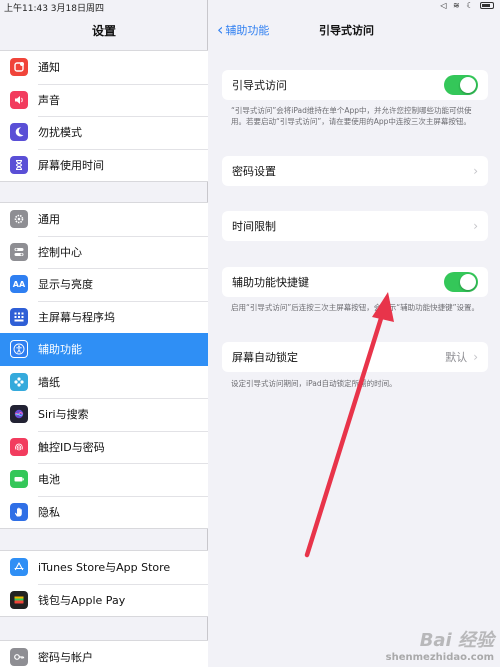  What do you see at coordinates (19, 132) in the screenshot?
I see `moon-icon` at bounding box center [19, 132].